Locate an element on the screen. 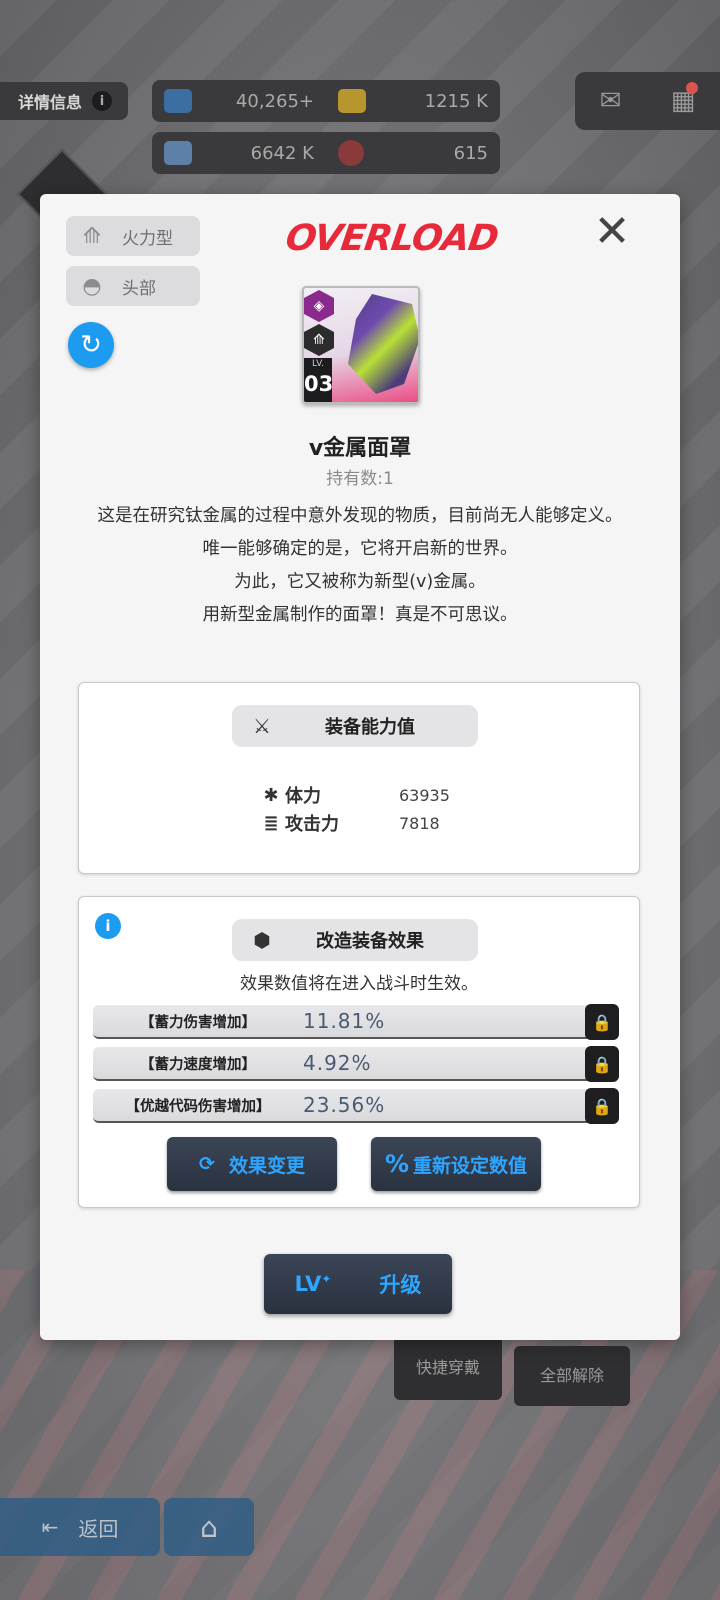 This screenshot has height=1600, width=720. effect-row: 【优越代码伤害增加】 23.56% 🔒 is located at coordinates (356, 1106).